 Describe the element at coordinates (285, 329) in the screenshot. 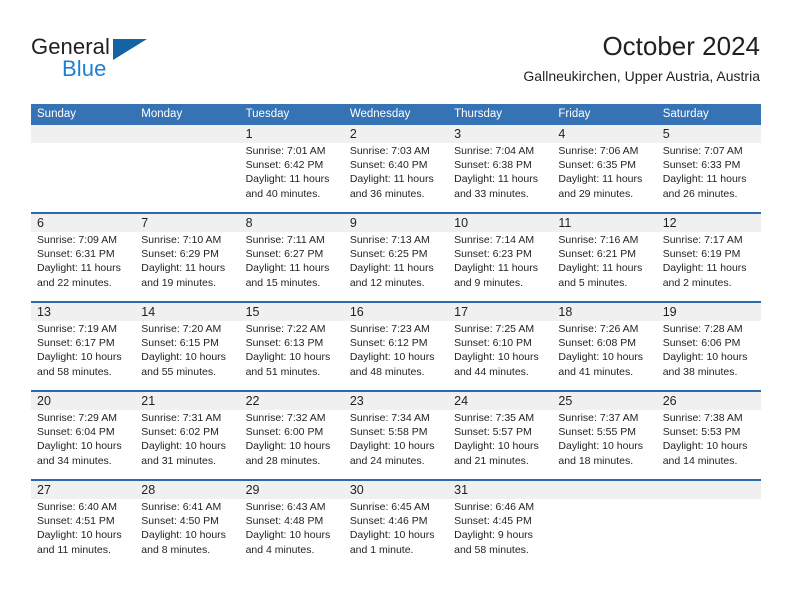

I see `sunrise-text: Sunrise: 7:22 AM` at that location.